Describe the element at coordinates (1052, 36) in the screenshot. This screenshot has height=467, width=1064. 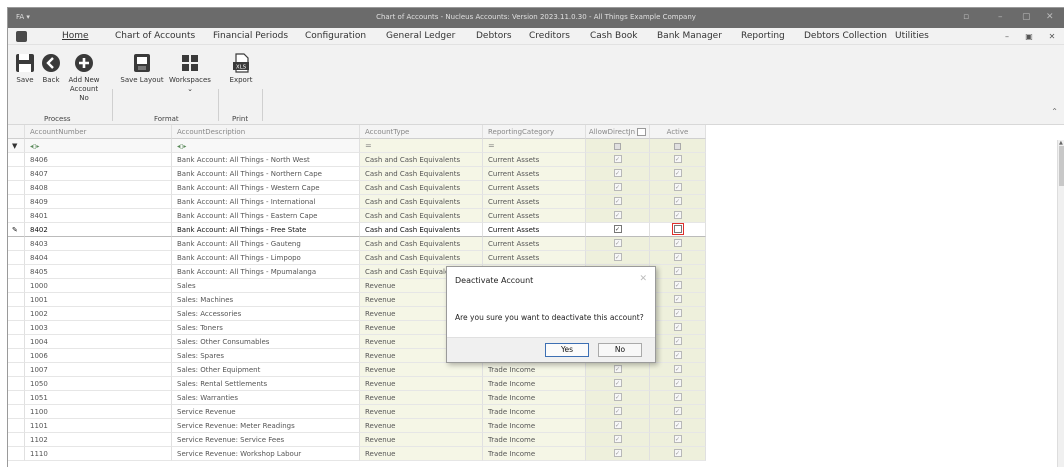
I see `mdi-close-icon: ✕` at that location.